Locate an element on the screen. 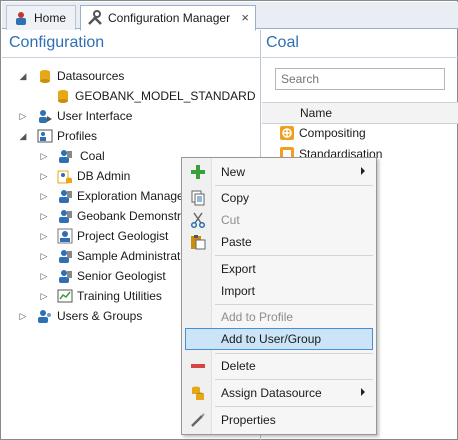  tree-item-label: Profiles is located at coordinates (77, 136).